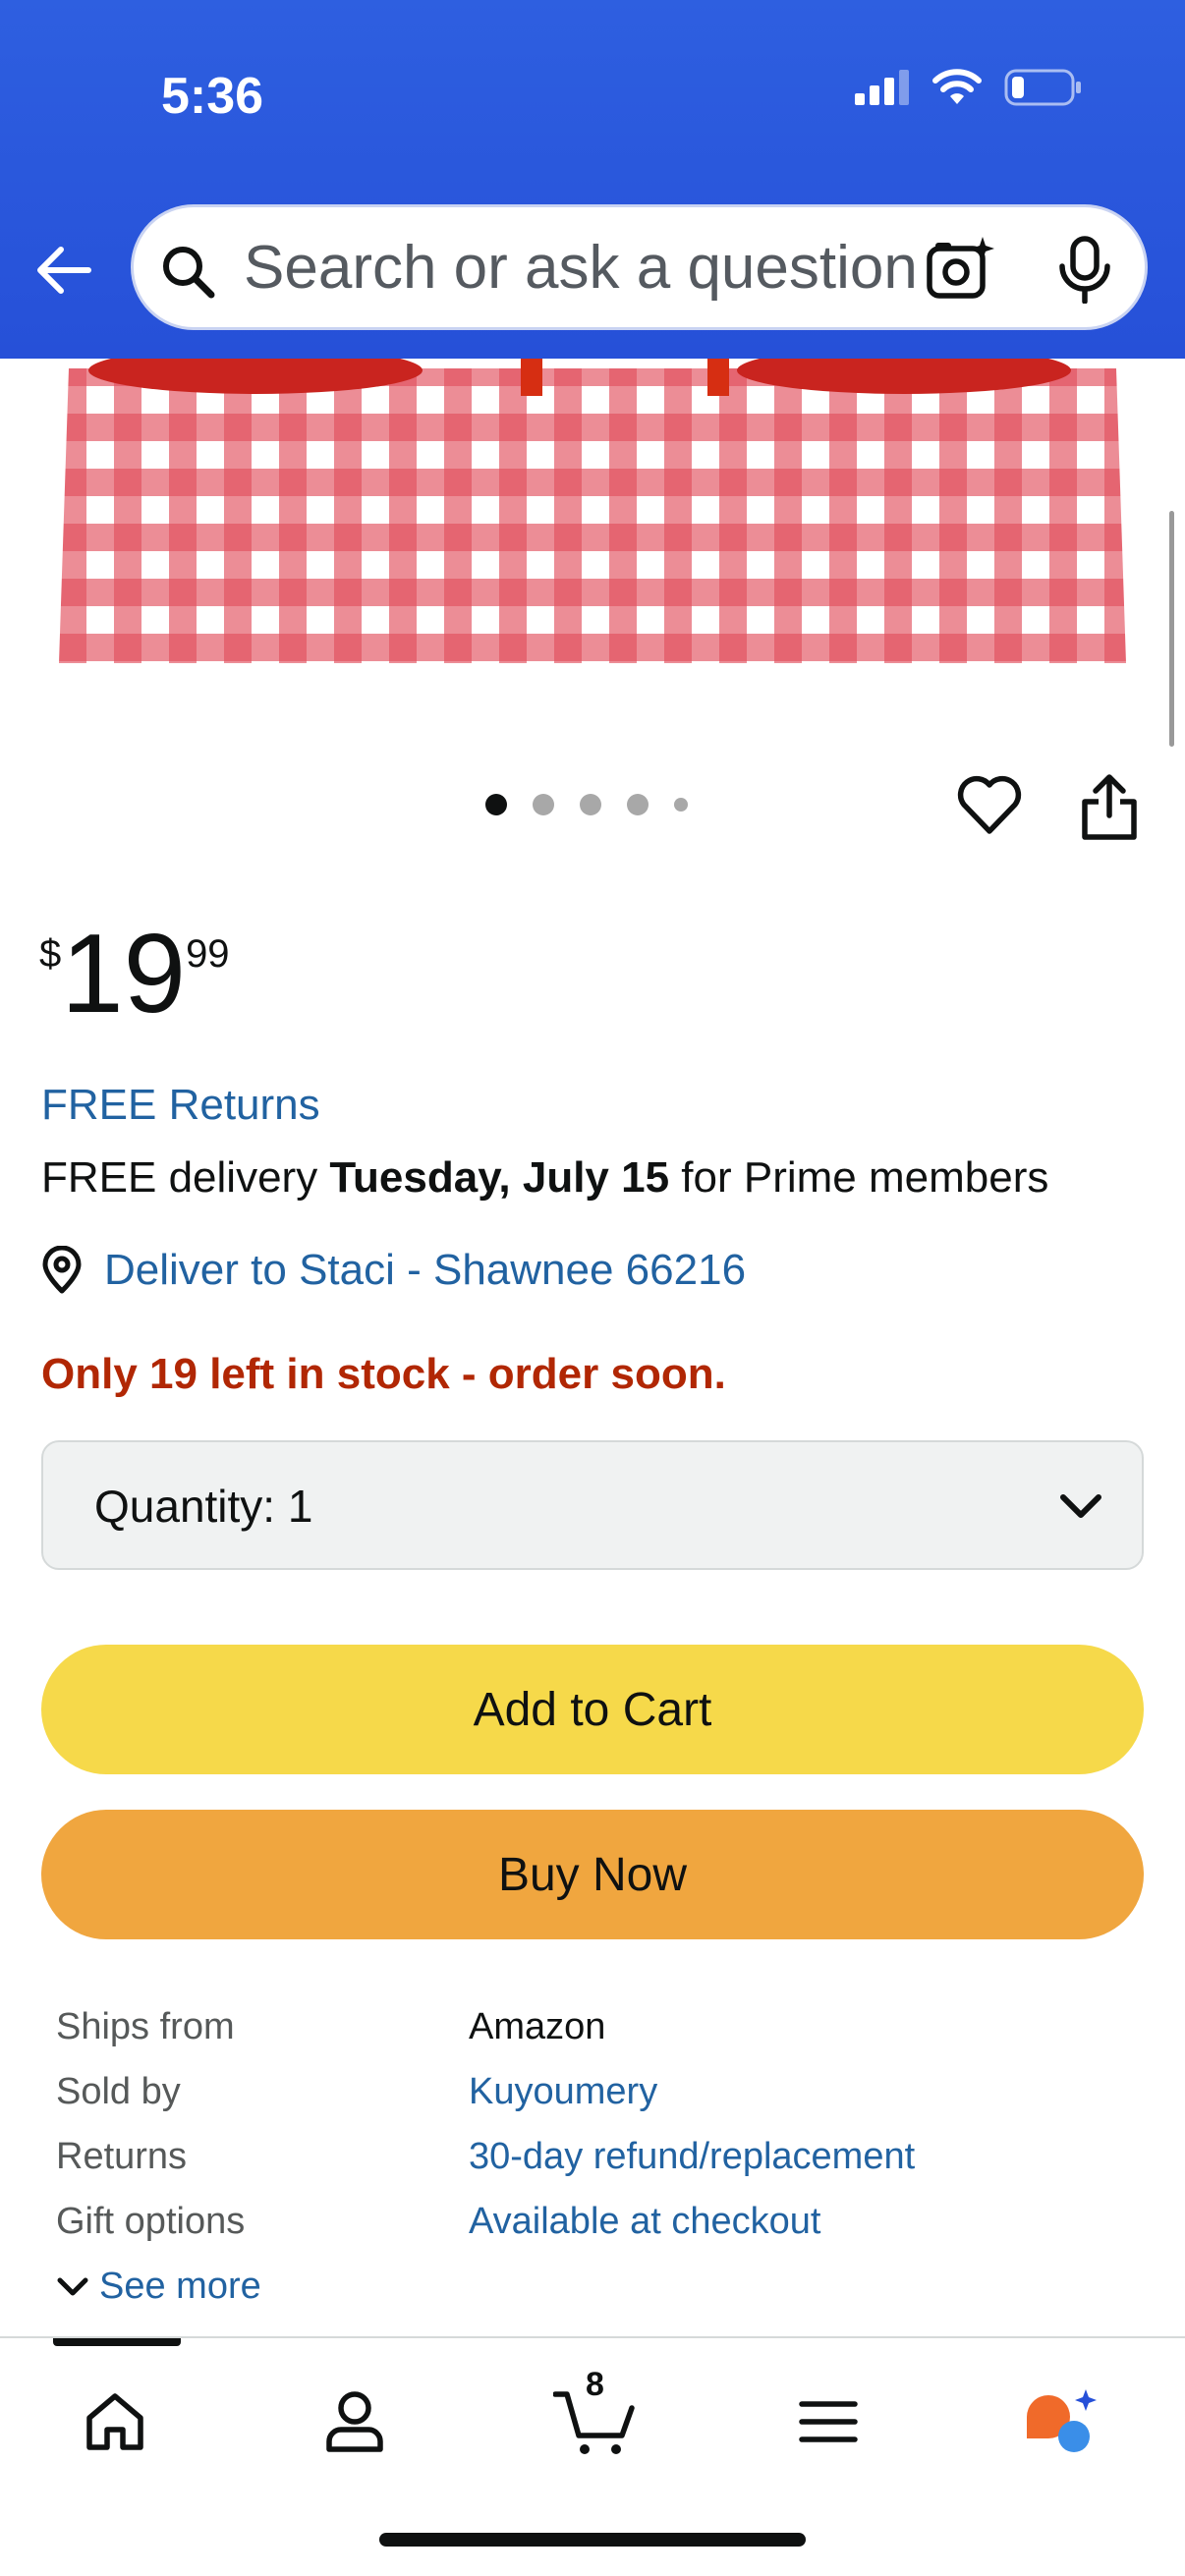 The width and height of the screenshot is (1185, 2576). I want to click on quantity-label-text: Quantity:, so click(185, 1506).